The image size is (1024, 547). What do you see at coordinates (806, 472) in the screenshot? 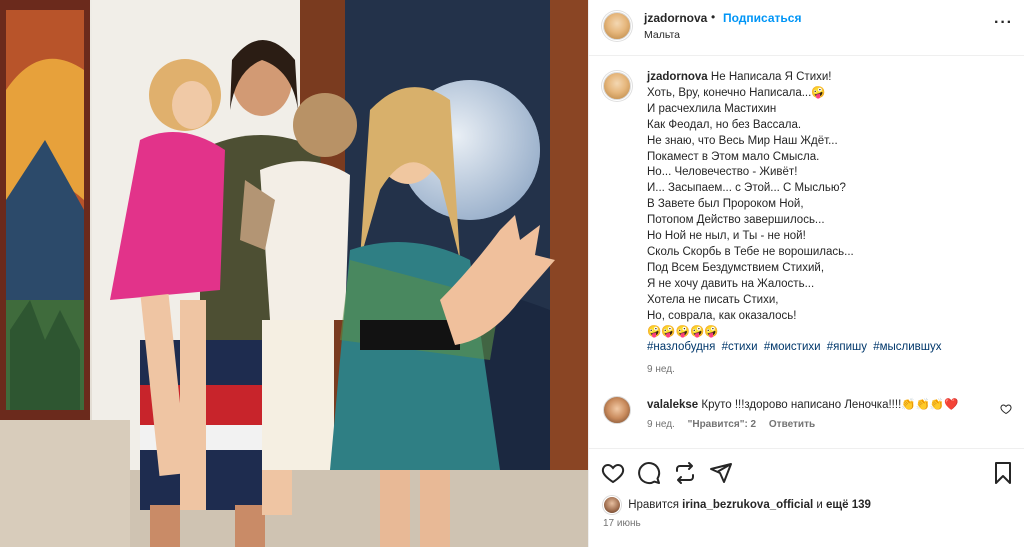
I see `action-bar` at bounding box center [806, 472].